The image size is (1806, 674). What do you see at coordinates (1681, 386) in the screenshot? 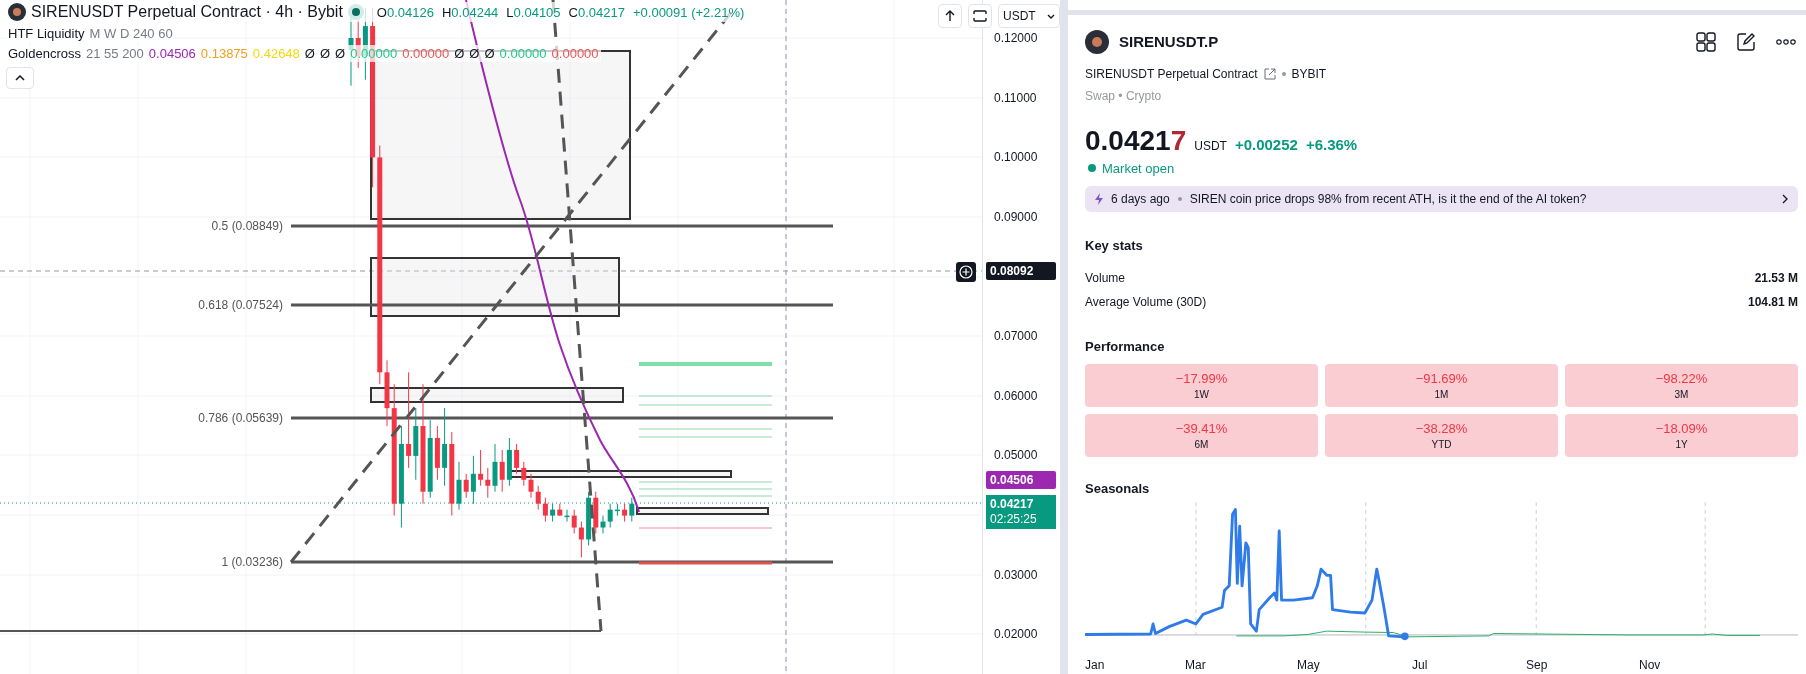
I see `performance-tile: −98.22% 3M` at bounding box center [1681, 386].